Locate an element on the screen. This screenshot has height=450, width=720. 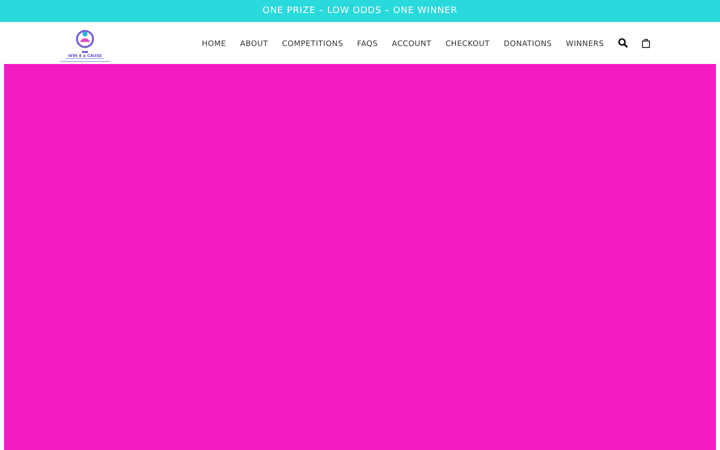
search-icon is located at coordinates (623, 43).